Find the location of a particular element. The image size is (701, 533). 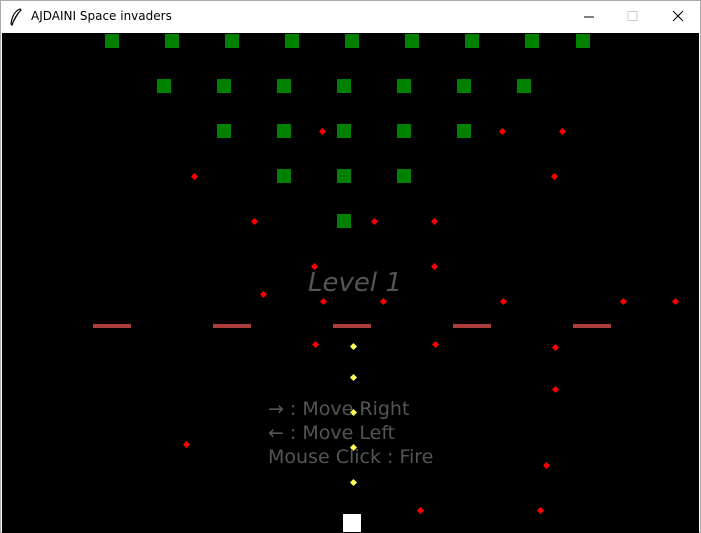

feather-icon is located at coordinates (16, 17).